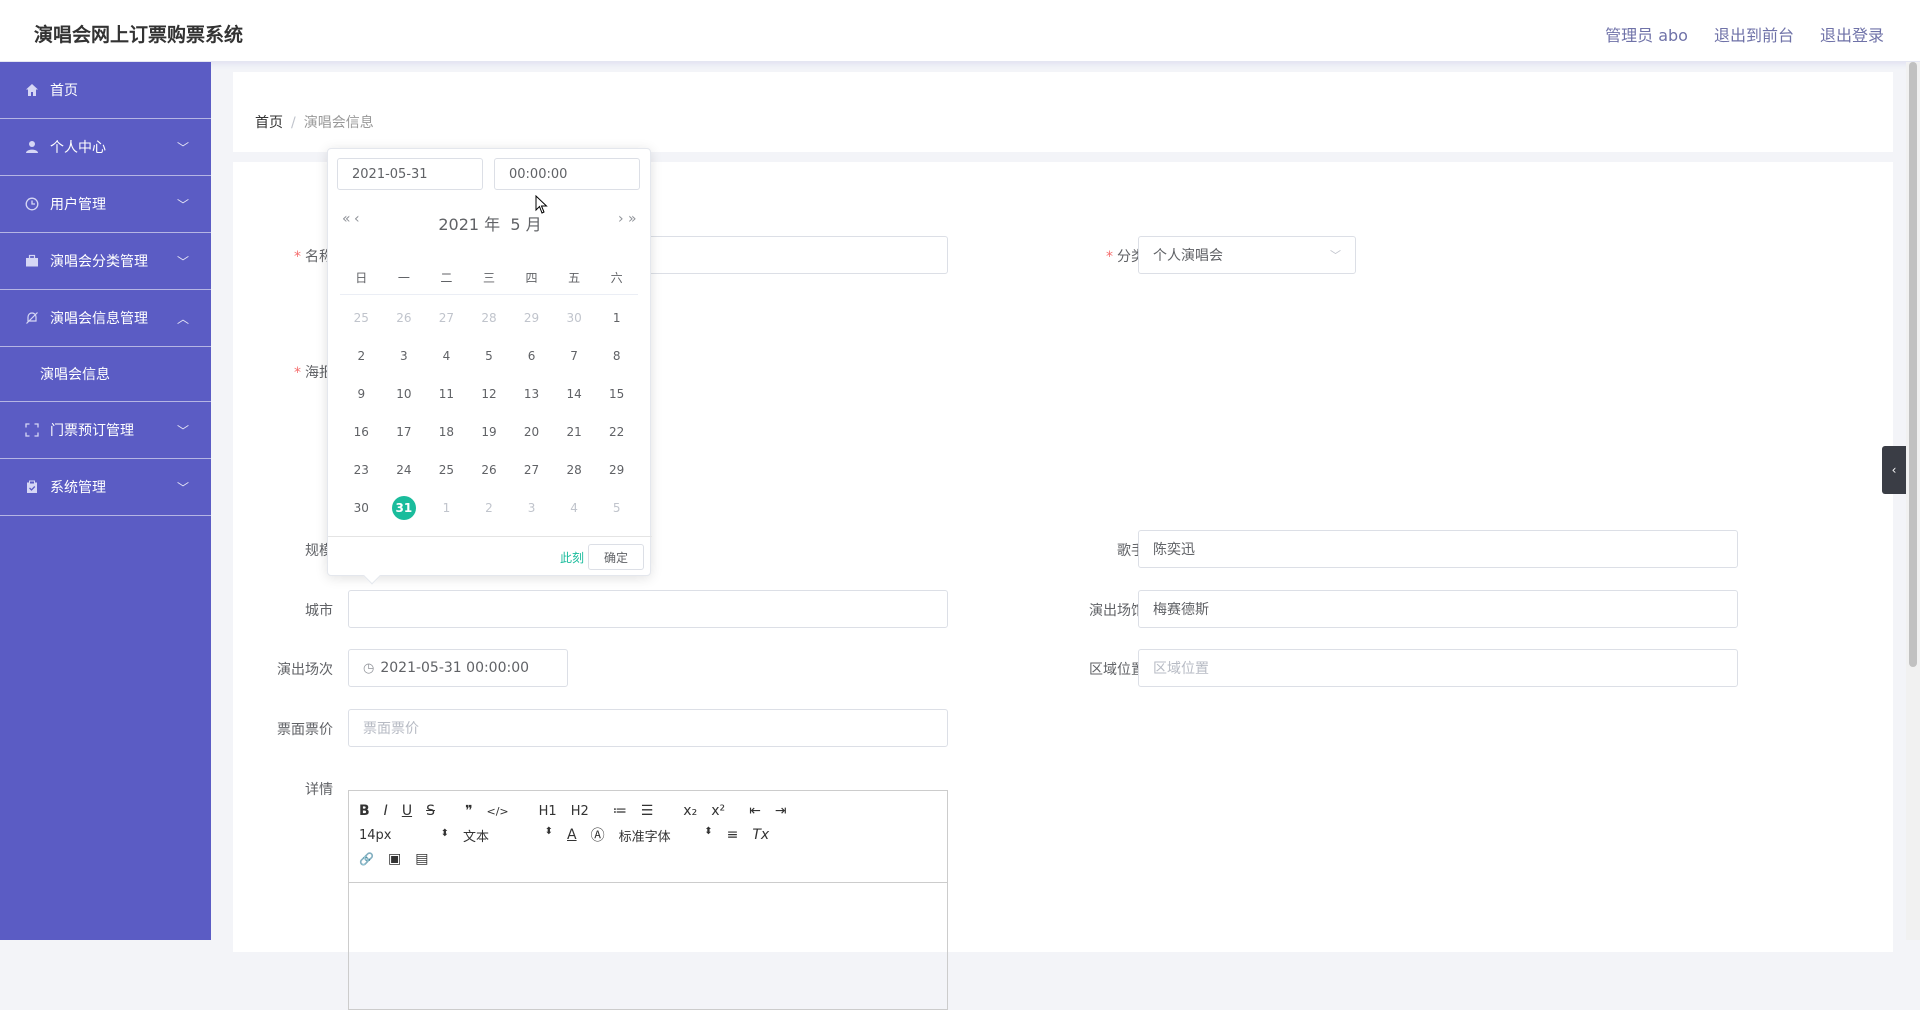  Describe the element at coordinates (574, 394) in the screenshot. I see `calendar-day: 14` at that location.